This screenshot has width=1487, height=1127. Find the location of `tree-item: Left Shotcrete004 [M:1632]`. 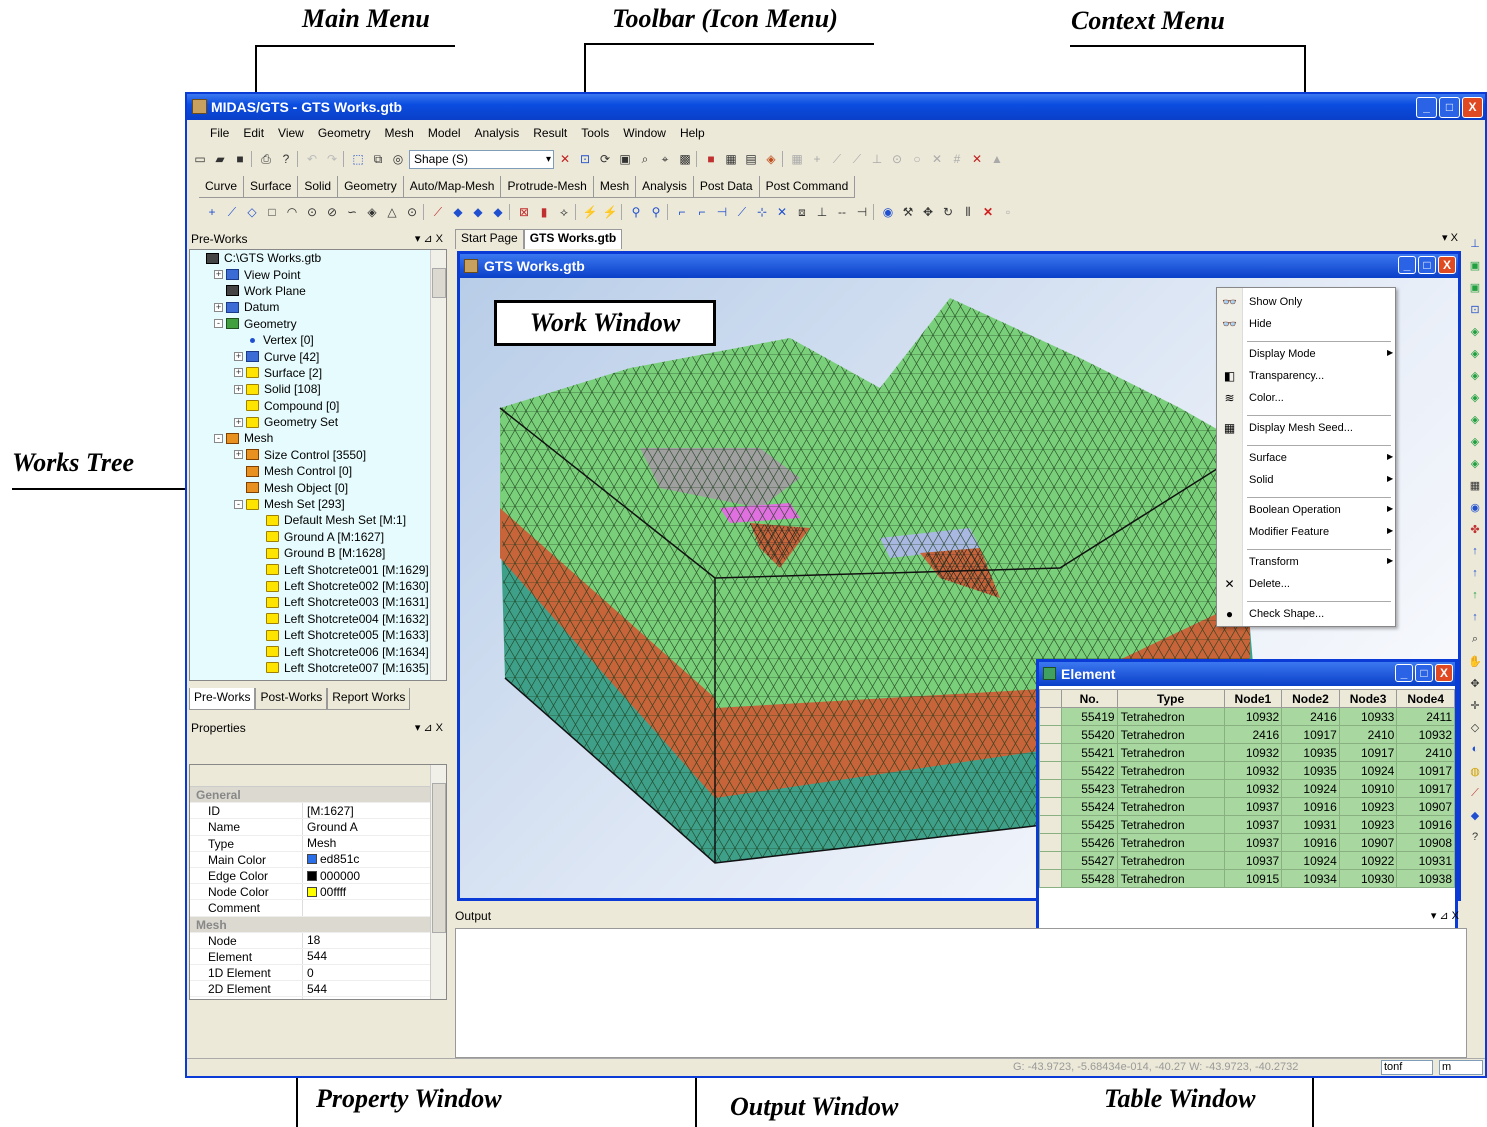

tree-item: Left Shotcrete004 [M:1632] is located at coordinates (318, 619).